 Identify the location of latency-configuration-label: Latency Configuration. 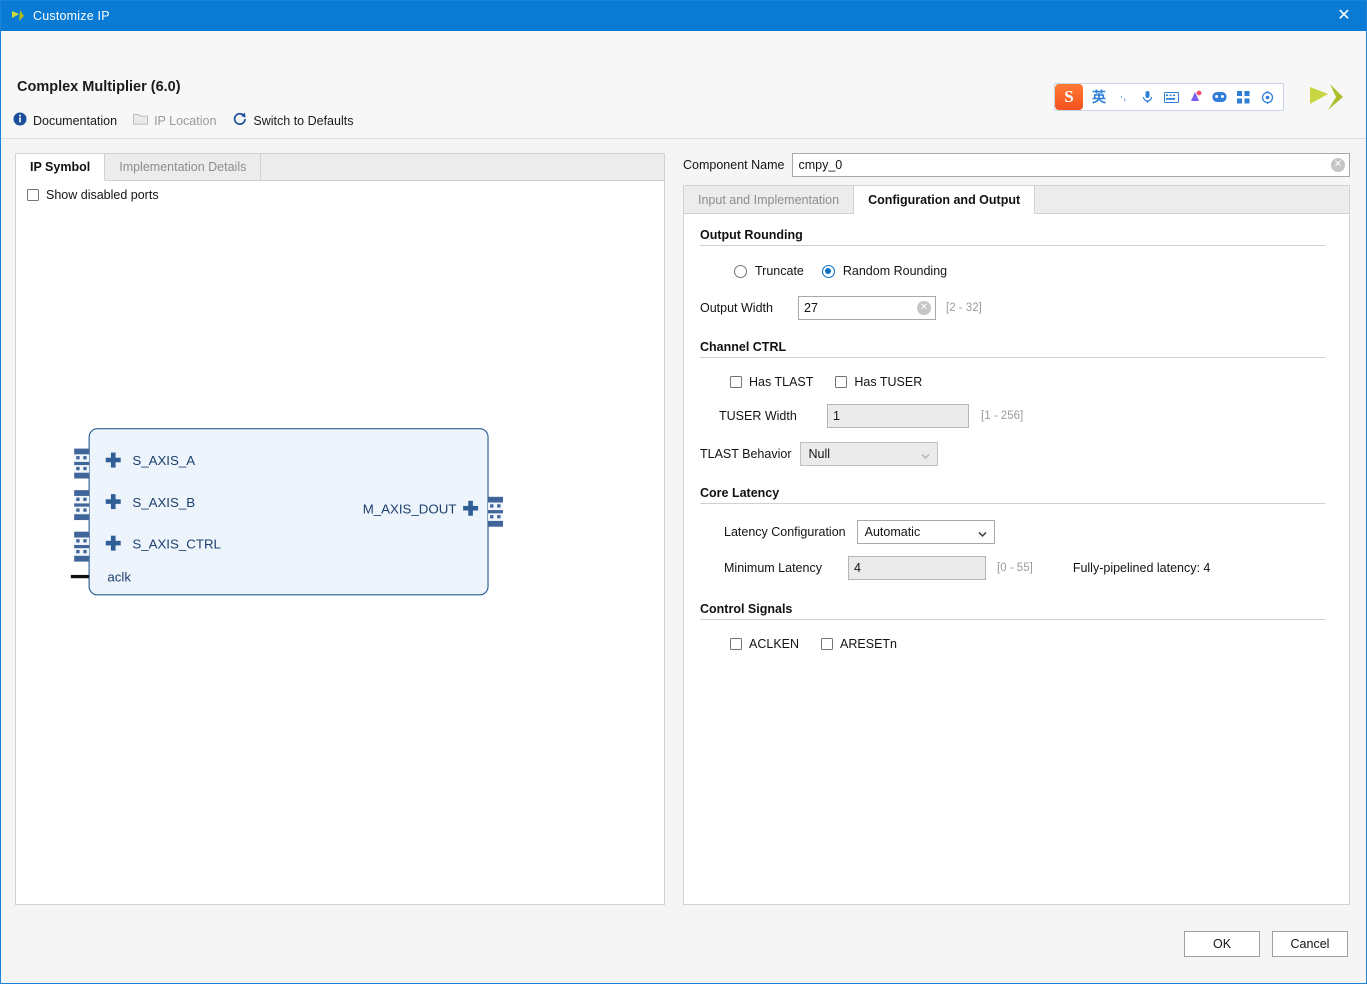
(785, 532).